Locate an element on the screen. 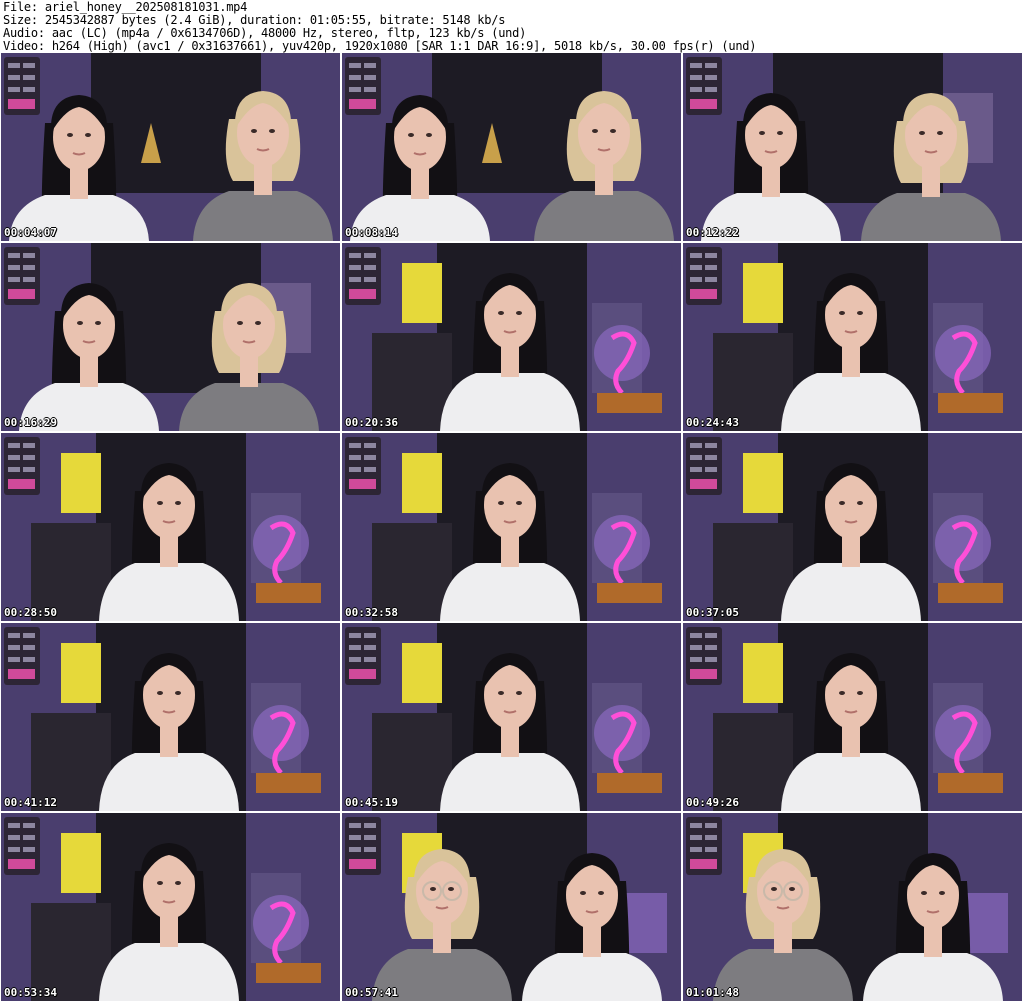  video-thumbnail: 00:37:05 is located at coordinates (852, 527).